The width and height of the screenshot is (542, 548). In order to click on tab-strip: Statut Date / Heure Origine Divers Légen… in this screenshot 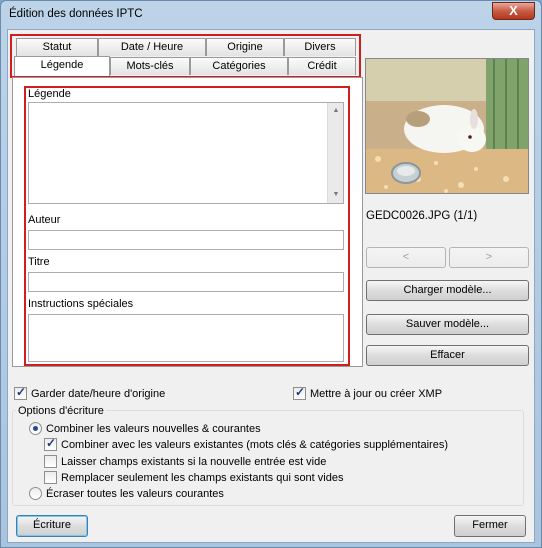, I will do `click(185, 56)`.